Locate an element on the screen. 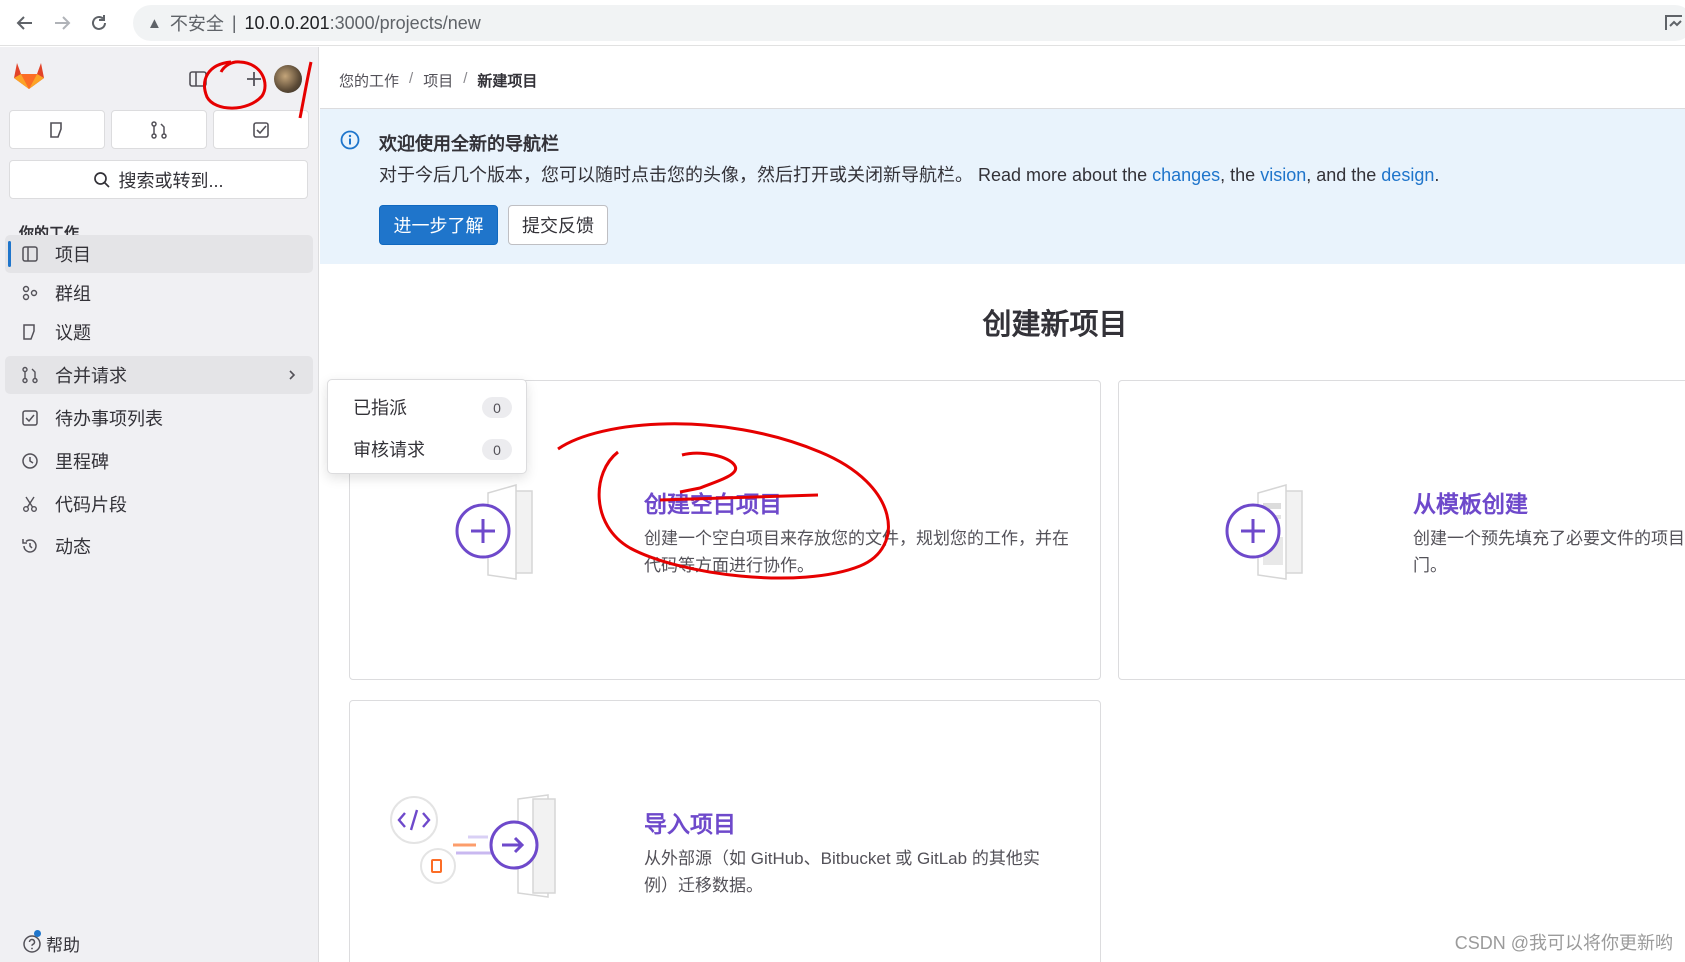  learn-more-button: 进一步了解 is located at coordinates (438, 225).